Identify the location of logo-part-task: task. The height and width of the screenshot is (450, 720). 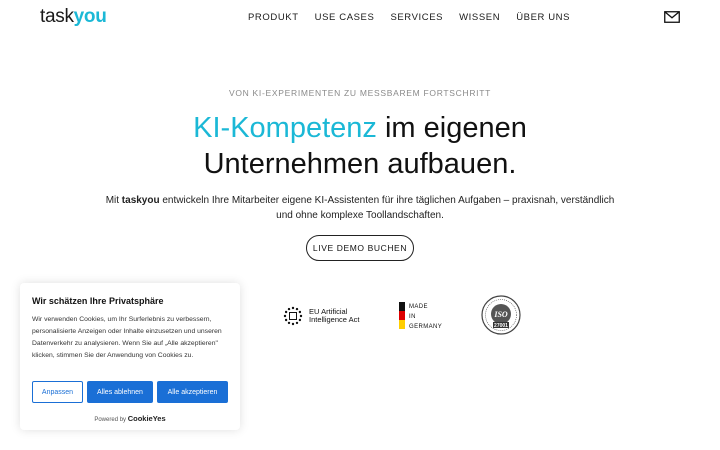
(57, 16).